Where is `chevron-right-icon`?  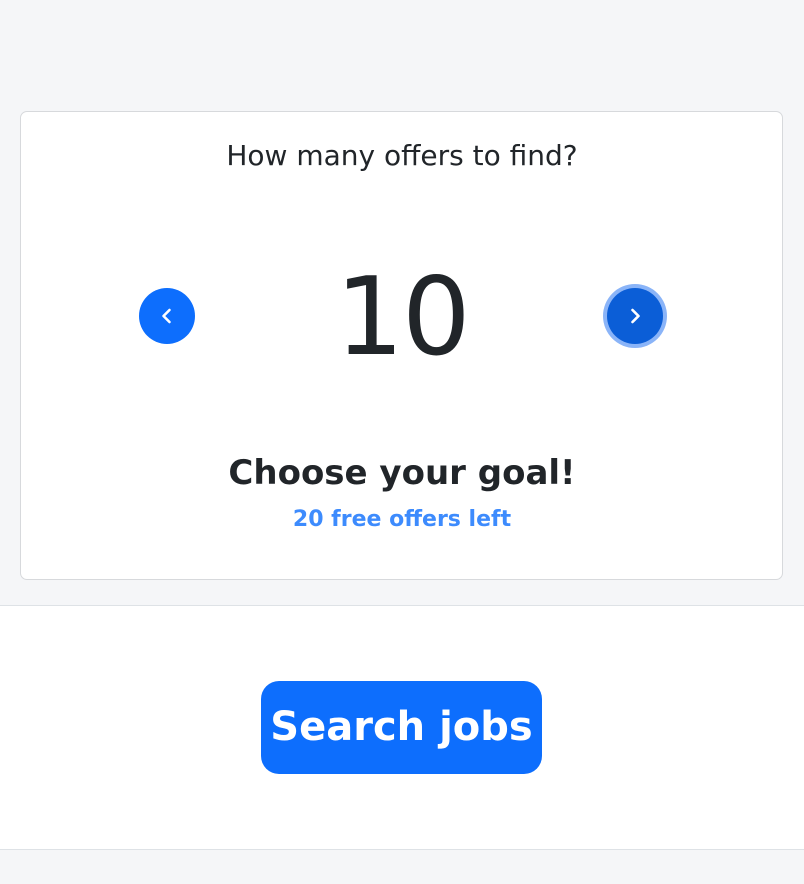 chevron-right-icon is located at coordinates (635, 316).